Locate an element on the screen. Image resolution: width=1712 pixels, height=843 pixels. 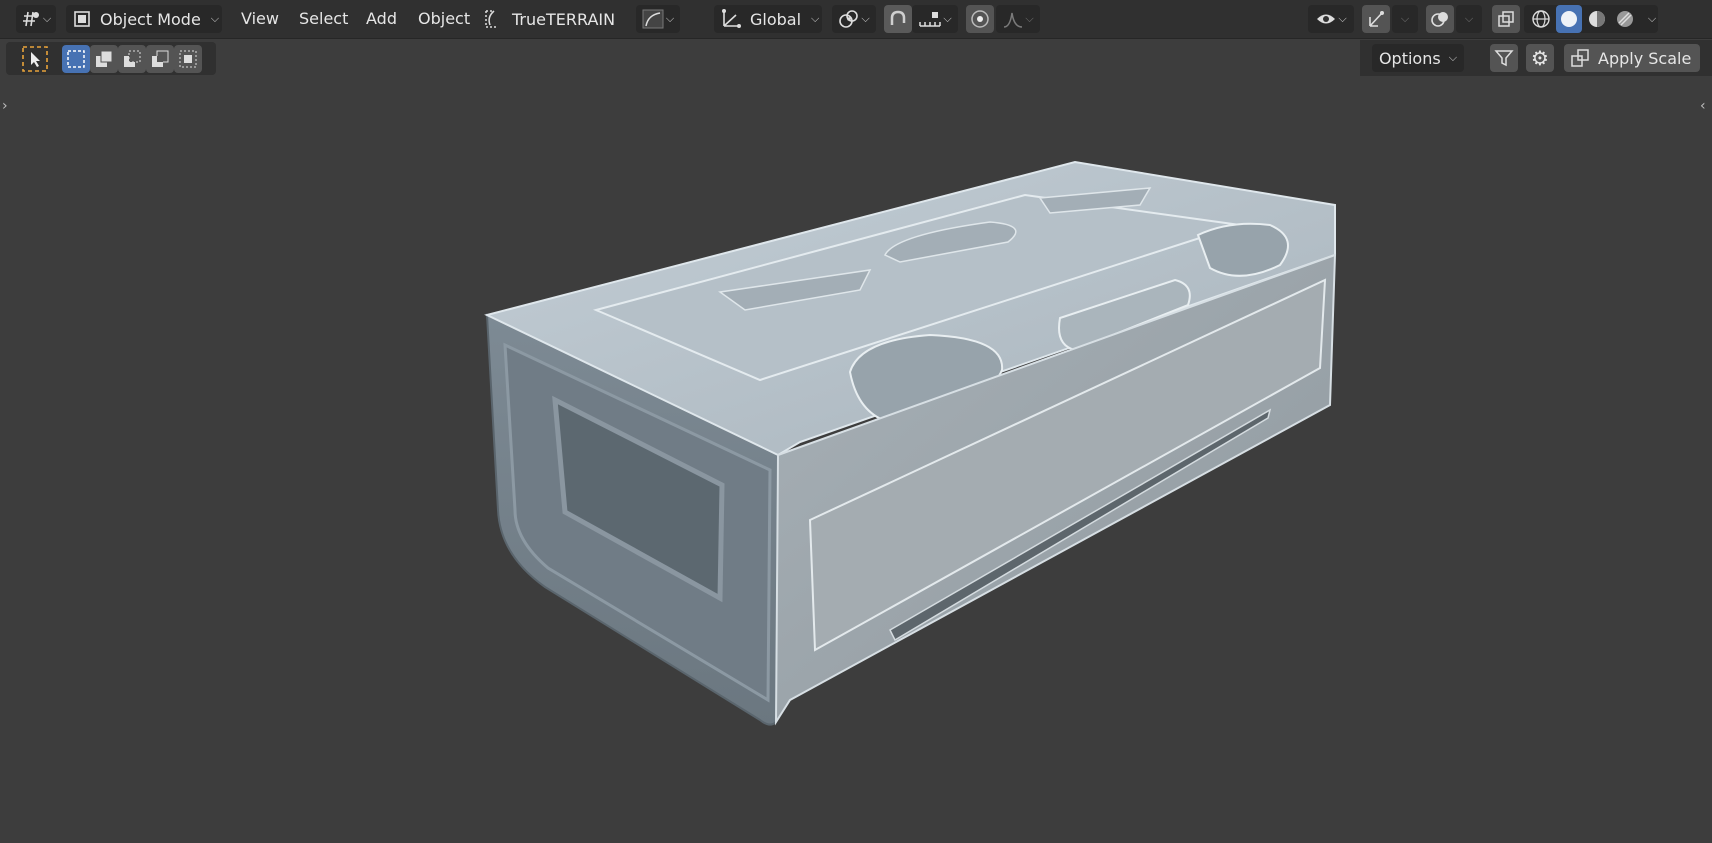
toolbar-expand-arrow-icon: › is located at coordinates (5, 106).